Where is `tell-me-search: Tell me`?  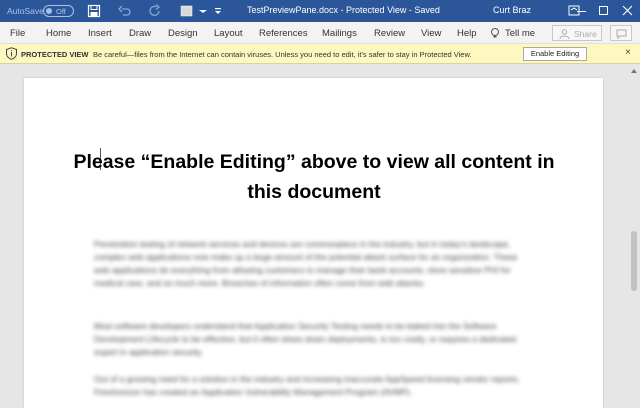 tell-me-search: Tell me is located at coordinates (520, 33).